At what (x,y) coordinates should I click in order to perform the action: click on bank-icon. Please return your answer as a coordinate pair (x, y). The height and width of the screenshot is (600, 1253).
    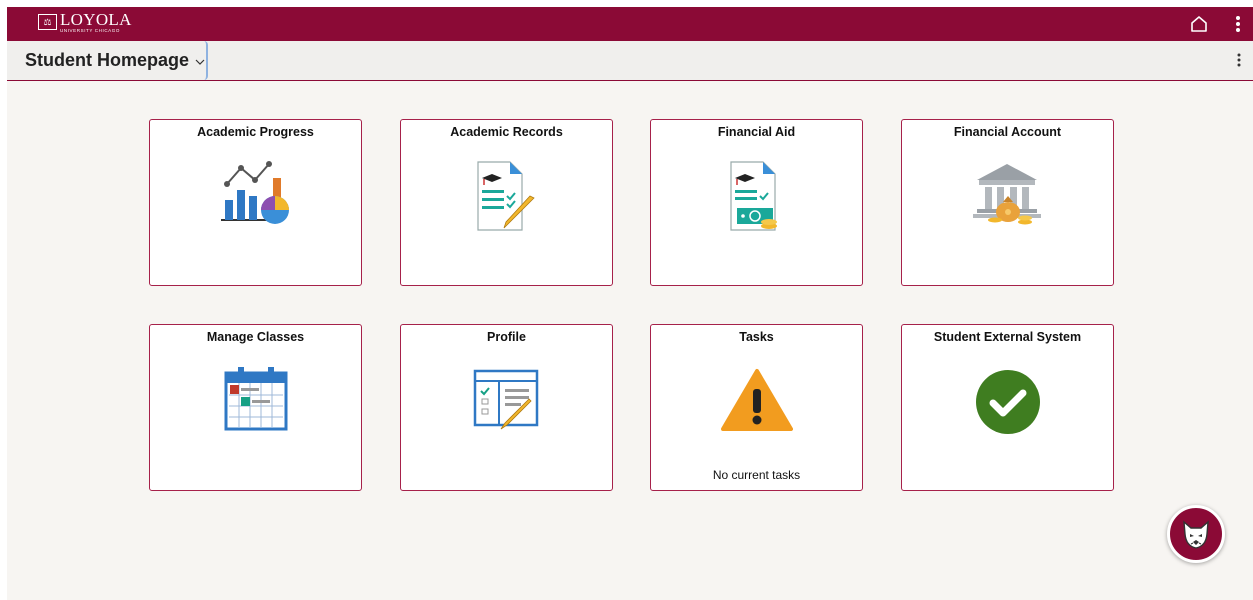
    Looking at the image, I should click on (1006, 194).